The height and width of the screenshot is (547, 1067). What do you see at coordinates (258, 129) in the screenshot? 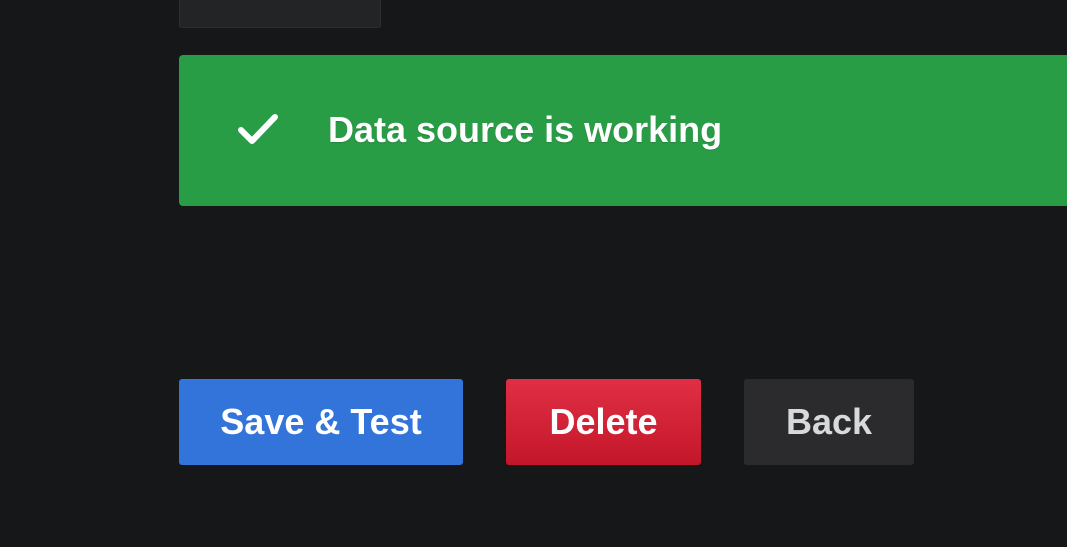
I see `check-icon` at bounding box center [258, 129].